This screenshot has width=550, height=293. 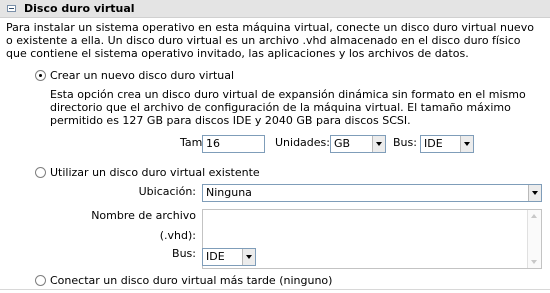 I want to click on filename-label: Nombre de archivo (.vhd):, so click(x=143, y=225).